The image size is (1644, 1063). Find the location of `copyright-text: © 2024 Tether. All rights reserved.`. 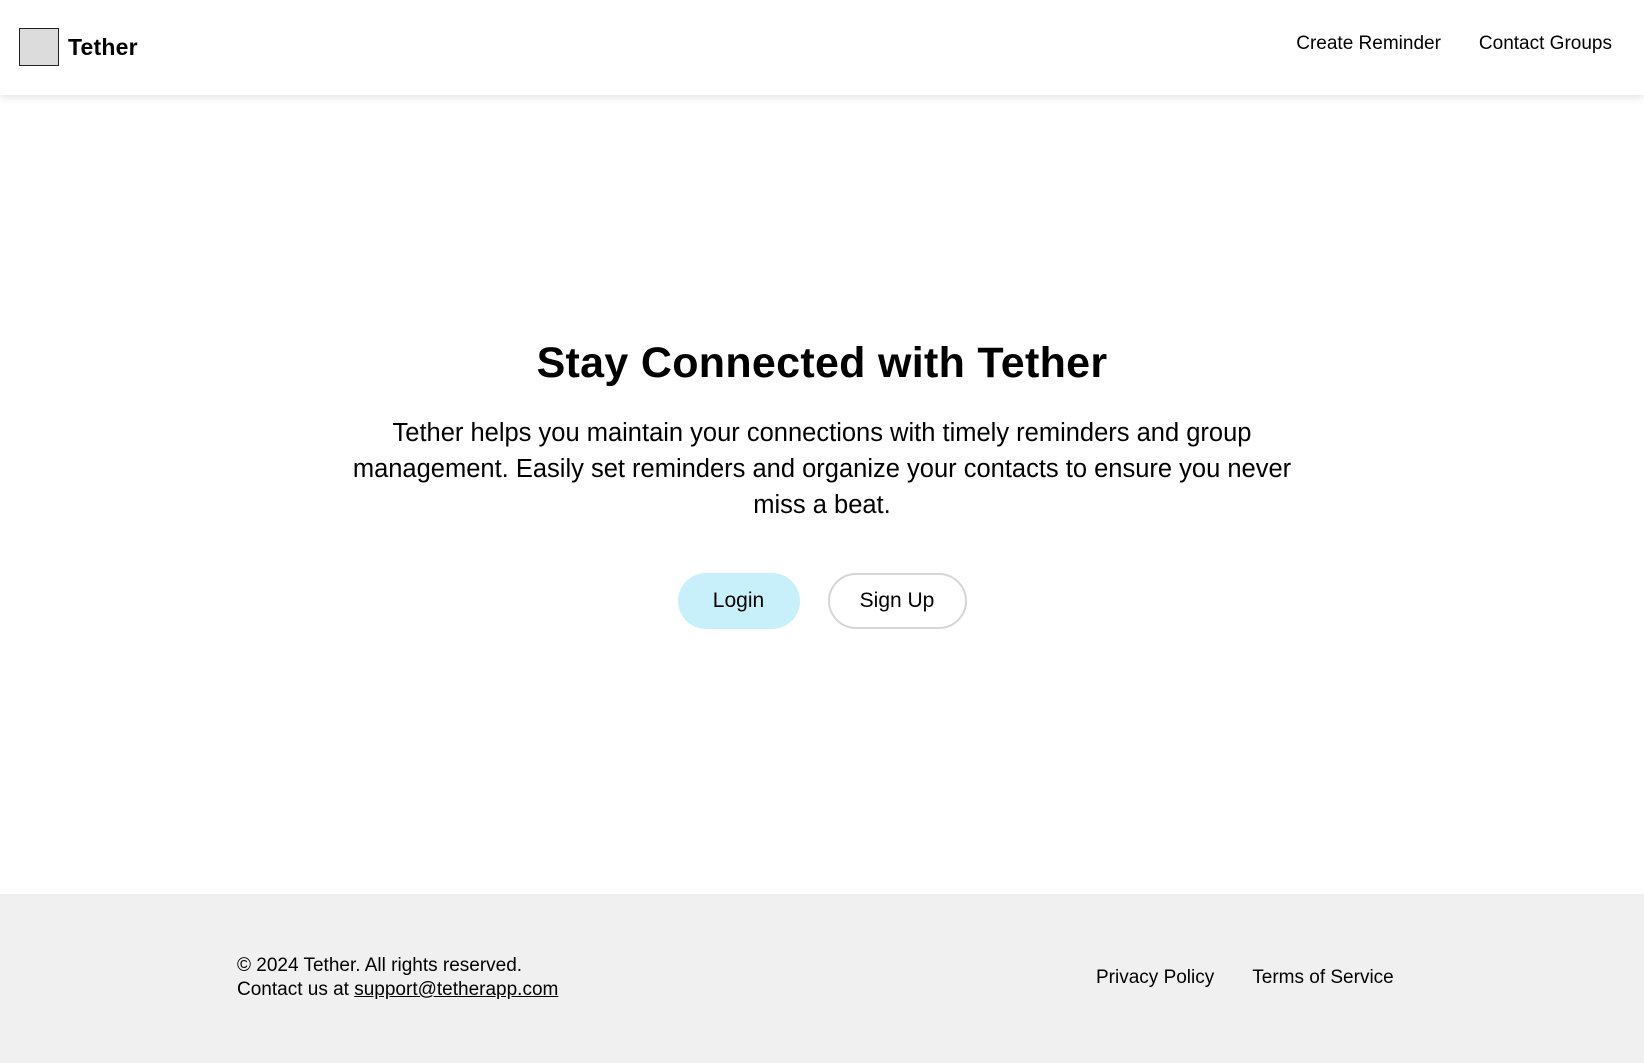

copyright-text: © 2024 Tether. All rights reserved. is located at coordinates (380, 965).